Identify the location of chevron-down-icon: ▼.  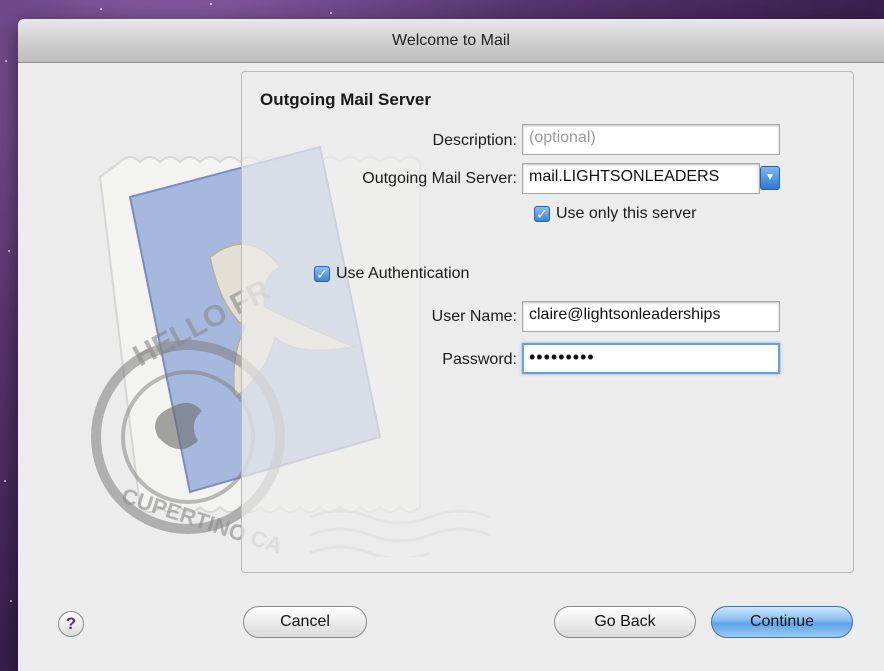
(770, 178).